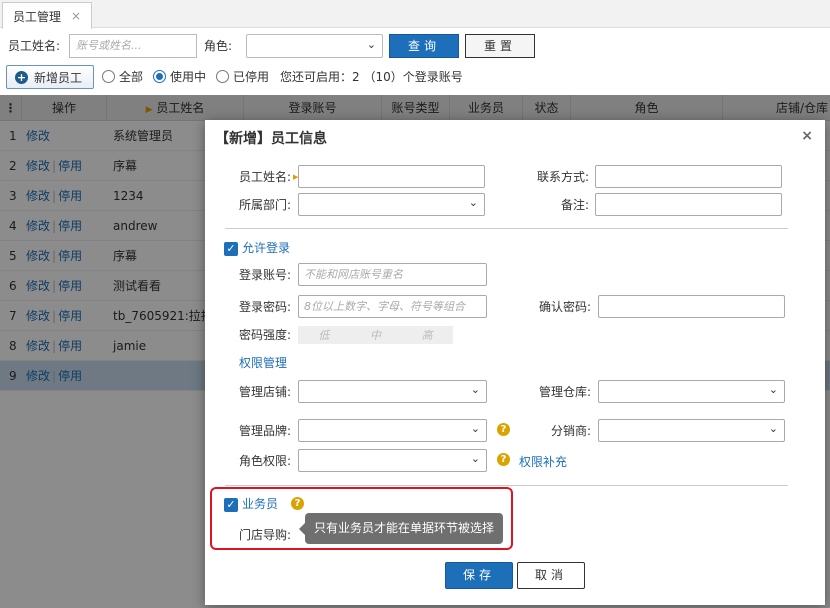  I want to click on tab-employee-management: 员工管理 ×, so click(47, 15).